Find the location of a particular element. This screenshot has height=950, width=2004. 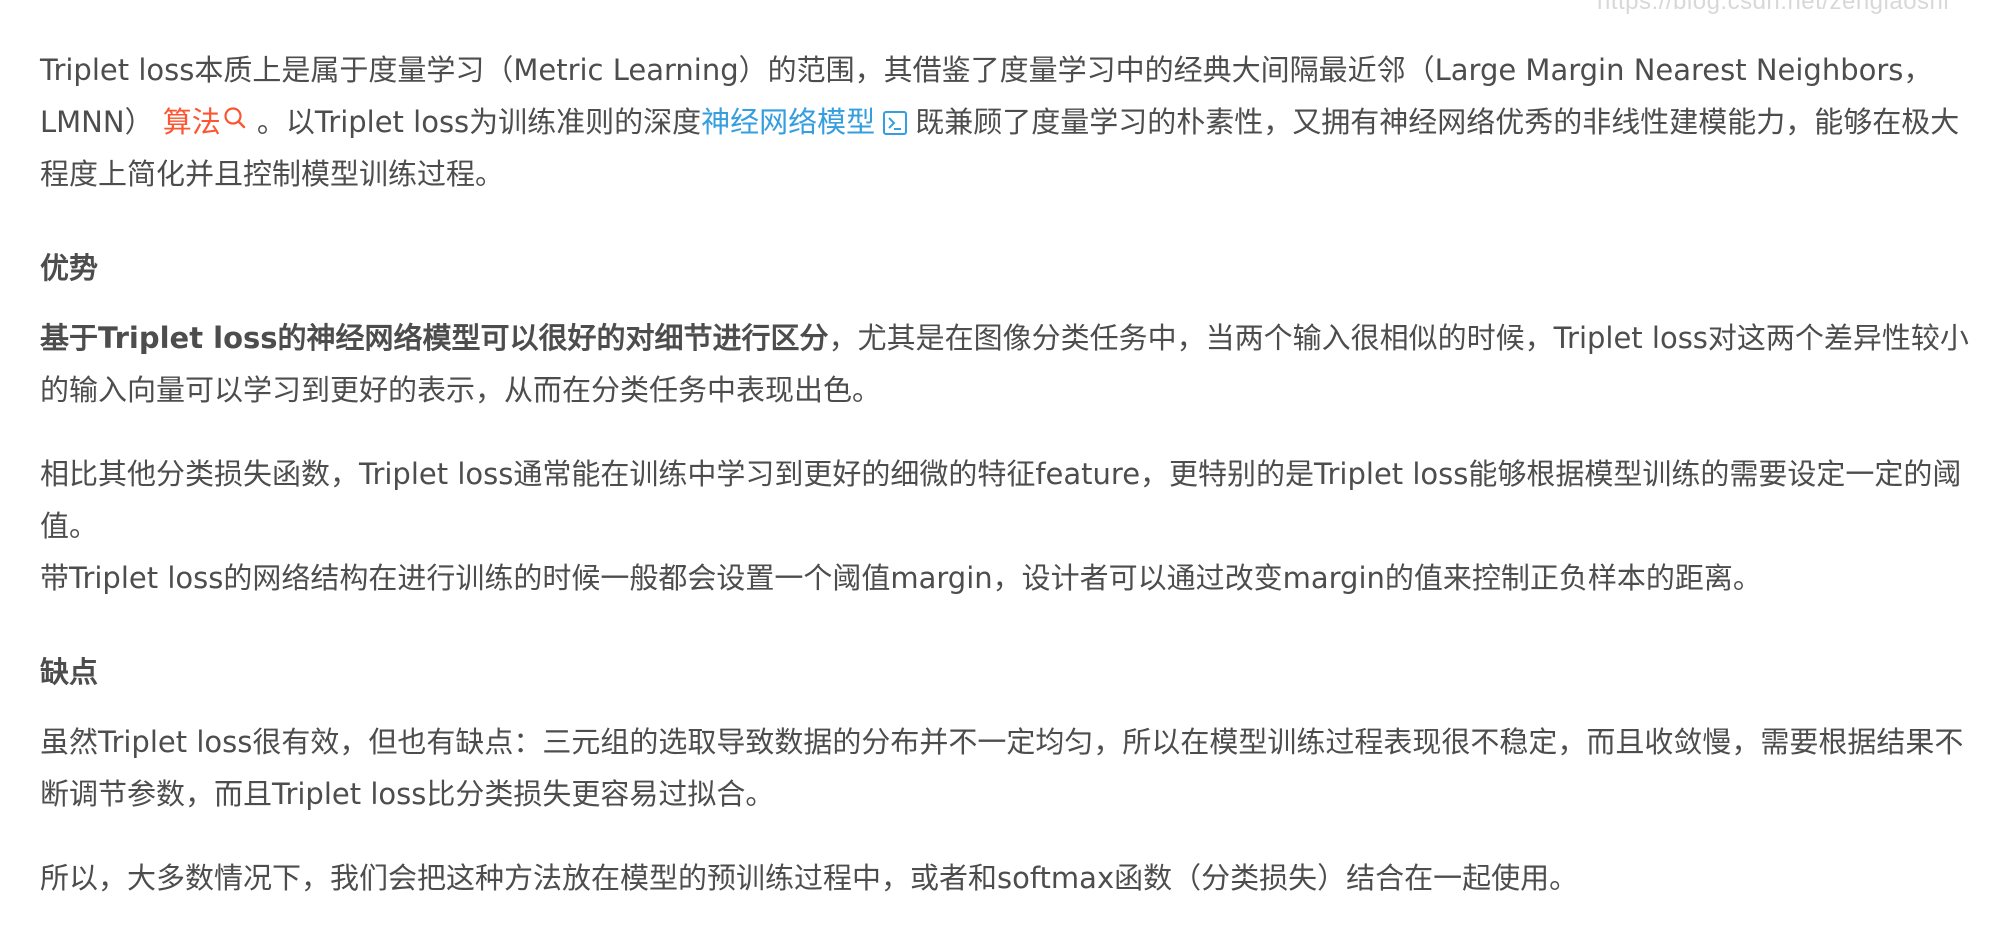

advantages-heading: 优势 is located at coordinates (69, 268).